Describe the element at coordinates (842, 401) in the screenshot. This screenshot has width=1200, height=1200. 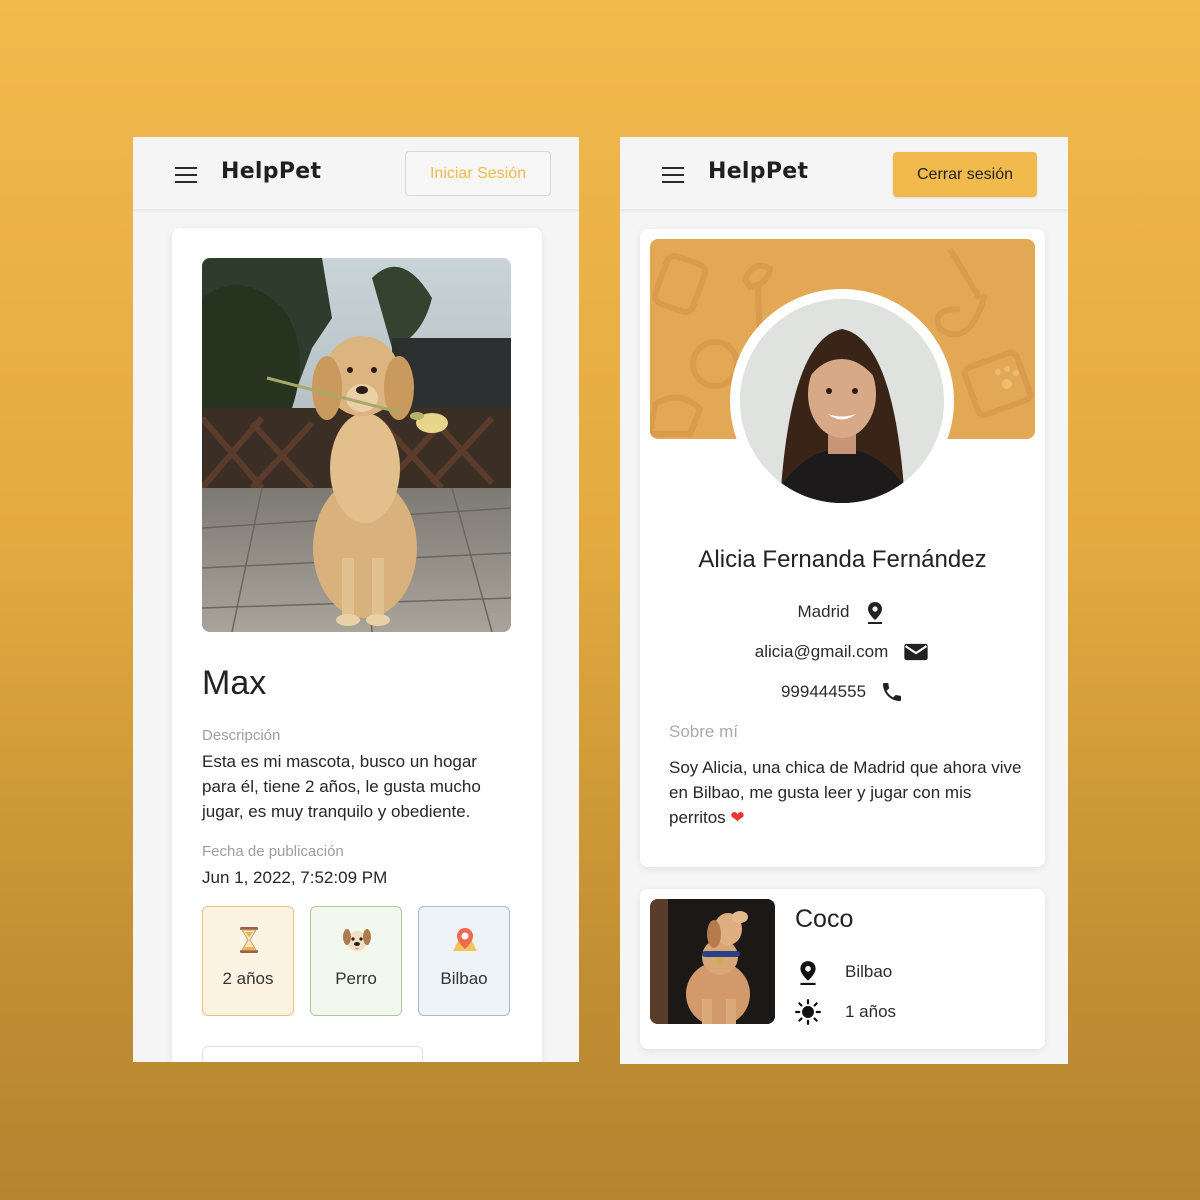
I see `avatar` at that location.